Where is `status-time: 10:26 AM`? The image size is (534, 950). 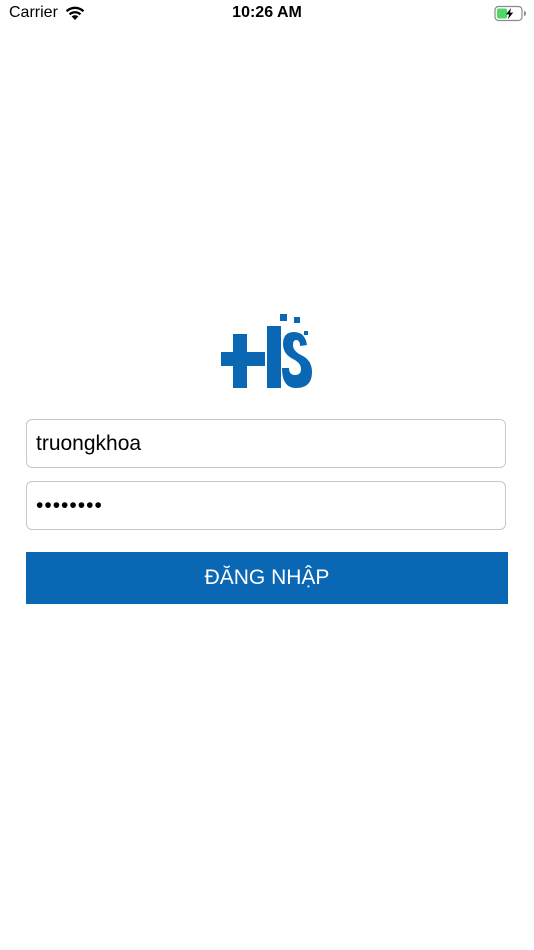 status-time: 10:26 AM is located at coordinates (267, 12).